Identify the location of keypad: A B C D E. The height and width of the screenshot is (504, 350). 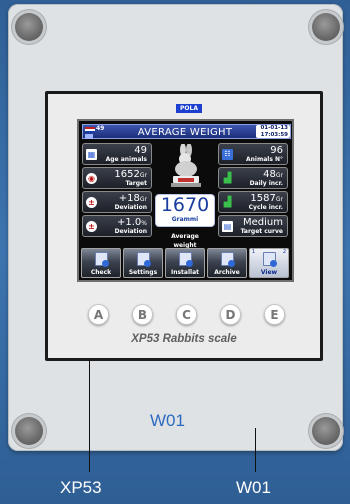
(188, 315).